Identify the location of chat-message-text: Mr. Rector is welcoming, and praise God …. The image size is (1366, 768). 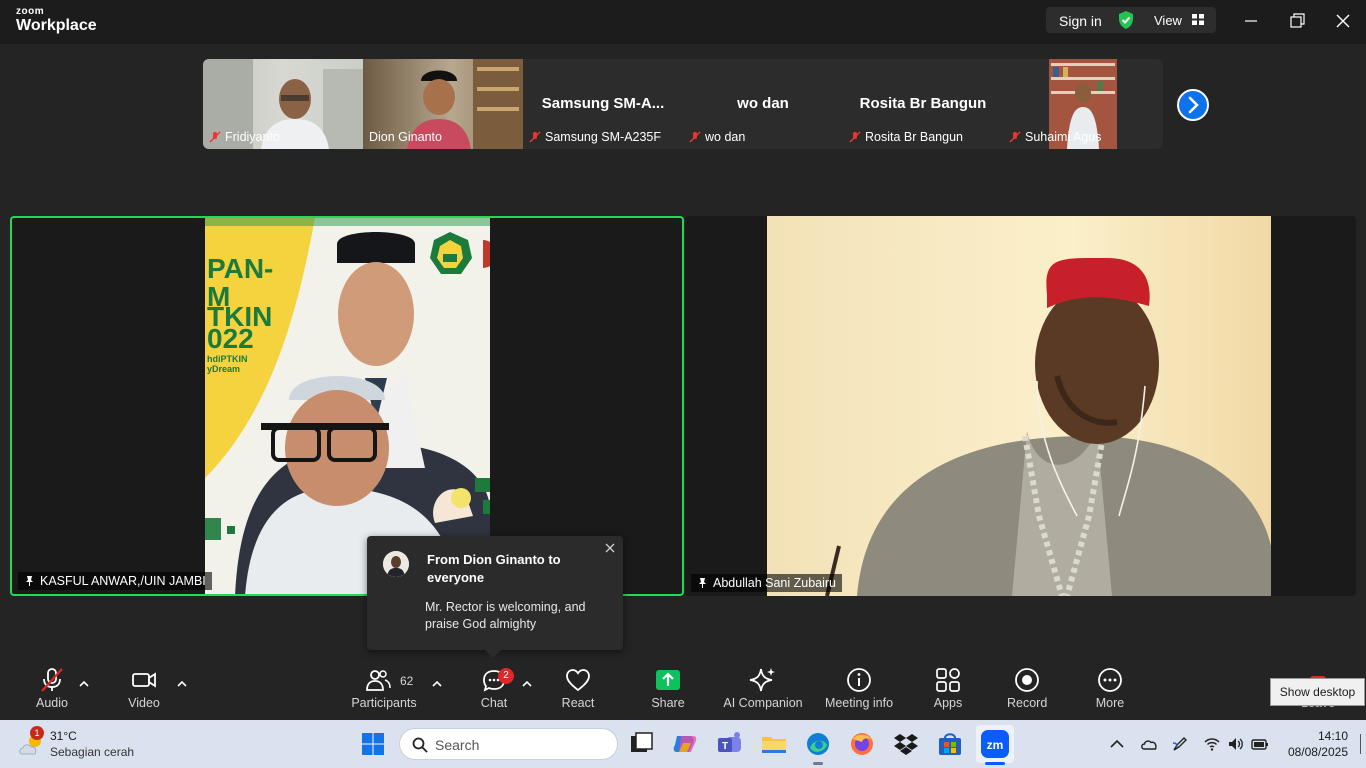
(505, 615).